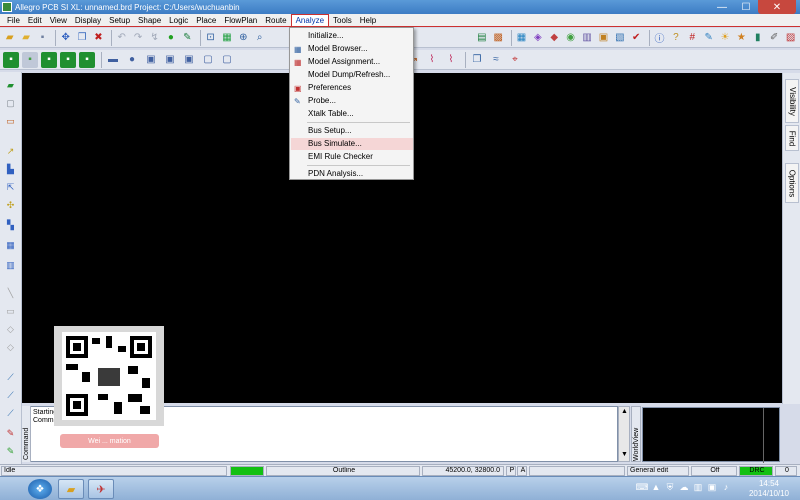  What do you see at coordinates (65, 38) in the screenshot?
I see `move-icon: ✥` at bounding box center [65, 38].